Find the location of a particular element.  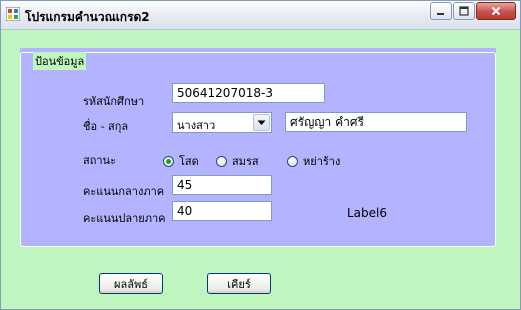

status-label: สถานะ is located at coordinates (99, 160).